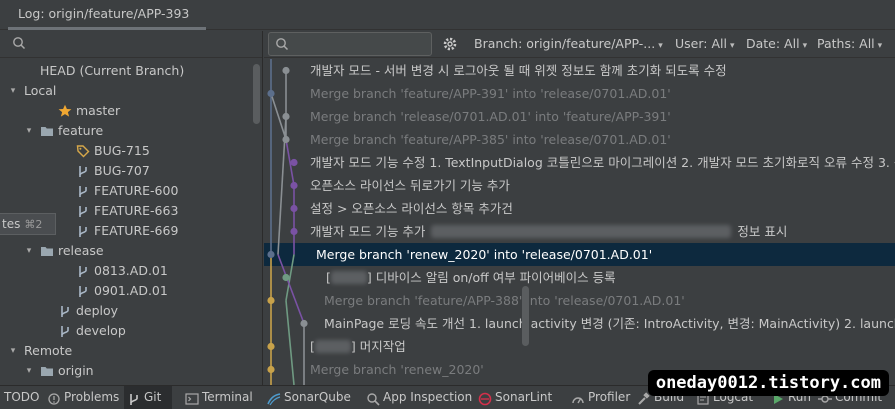 The width and height of the screenshot is (895, 409). I want to click on tool-sonarlint-button: SonarLint, so click(513, 397).